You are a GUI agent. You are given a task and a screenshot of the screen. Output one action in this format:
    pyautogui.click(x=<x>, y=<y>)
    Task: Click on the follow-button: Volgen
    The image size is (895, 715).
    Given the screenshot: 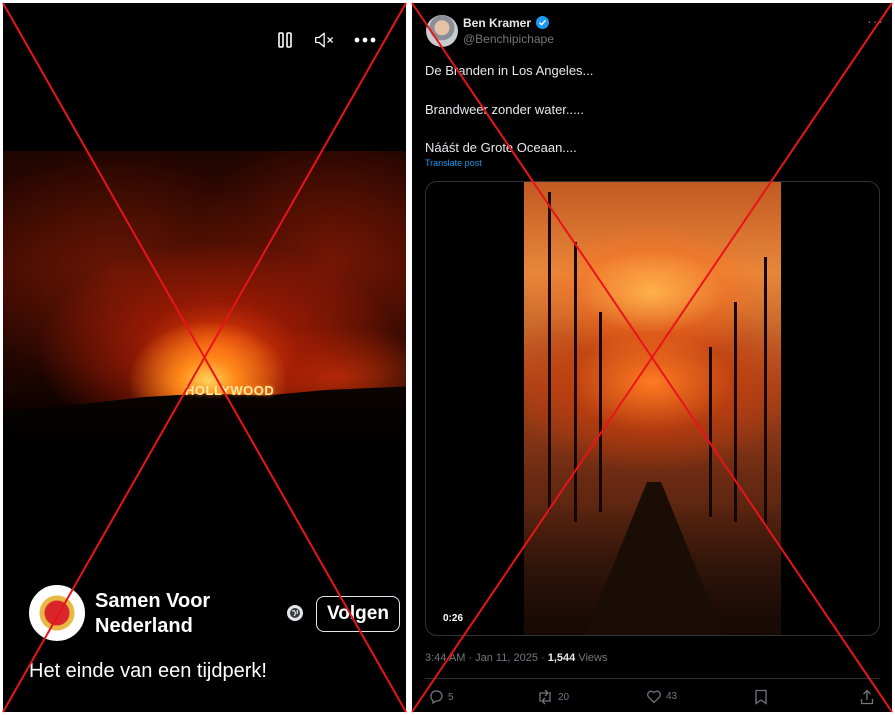 What is the action you would take?
    pyautogui.click(x=358, y=614)
    